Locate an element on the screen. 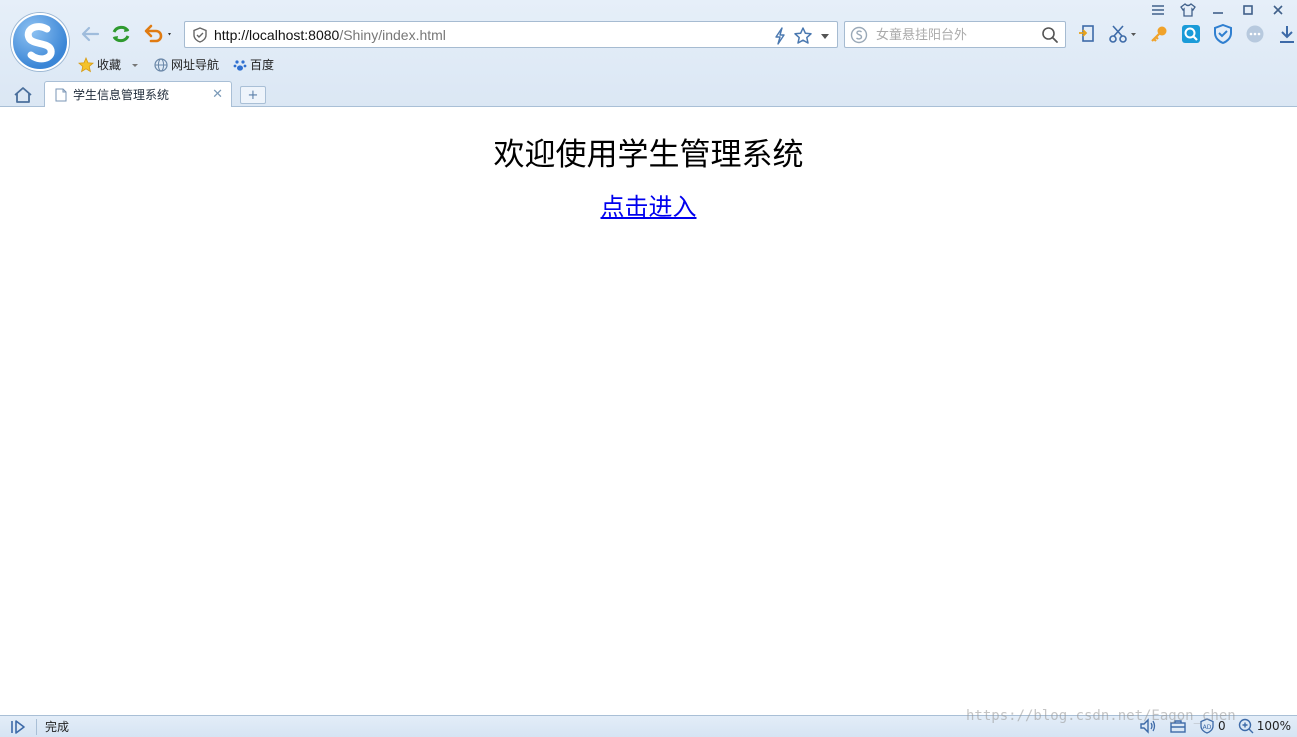 This screenshot has height=737, width=1297. home-icon is located at coordinates (23, 95).